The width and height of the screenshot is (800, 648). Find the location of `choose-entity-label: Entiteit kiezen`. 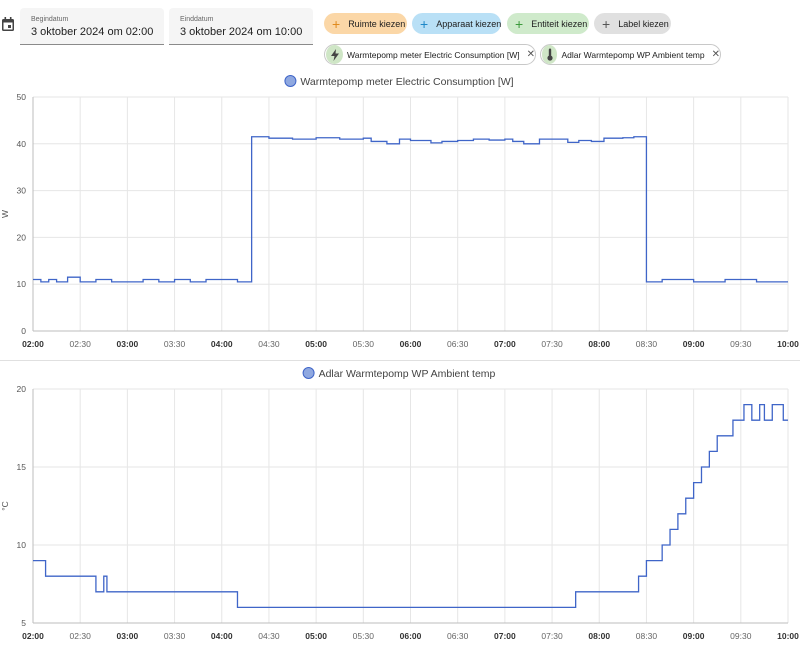

choose-entity-label: Entiteit kiezen is located at coordinates (559, 23).